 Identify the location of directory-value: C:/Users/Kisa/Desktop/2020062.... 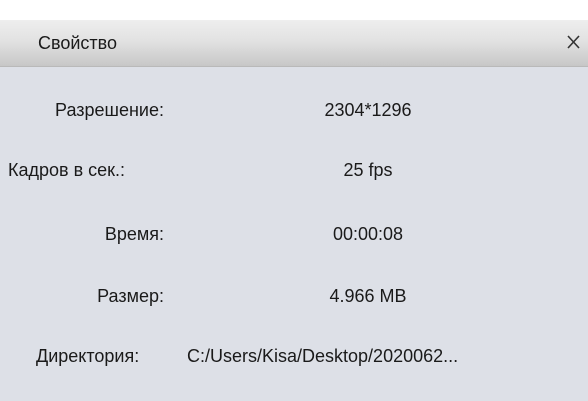
(323, 356).